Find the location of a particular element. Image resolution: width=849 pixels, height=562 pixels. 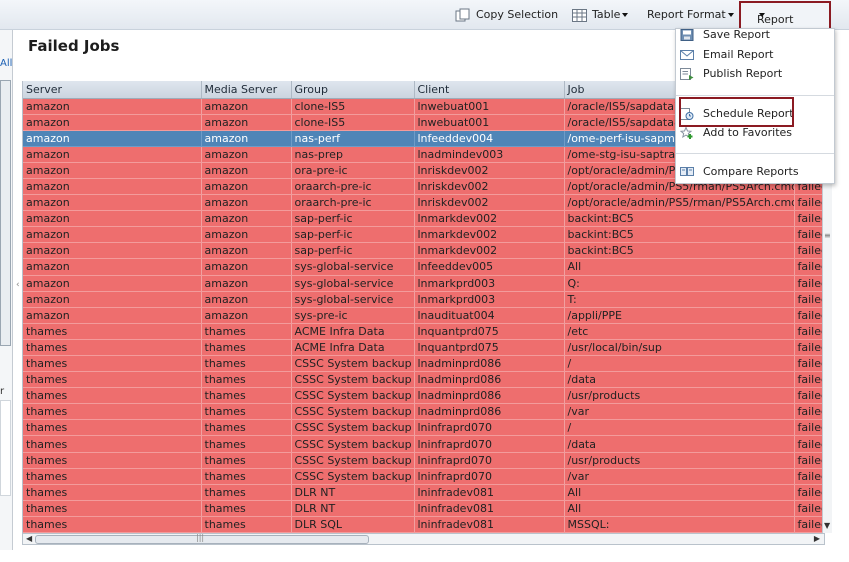

cell-client: lninfraprd070 is located at coordinates (489, 444).